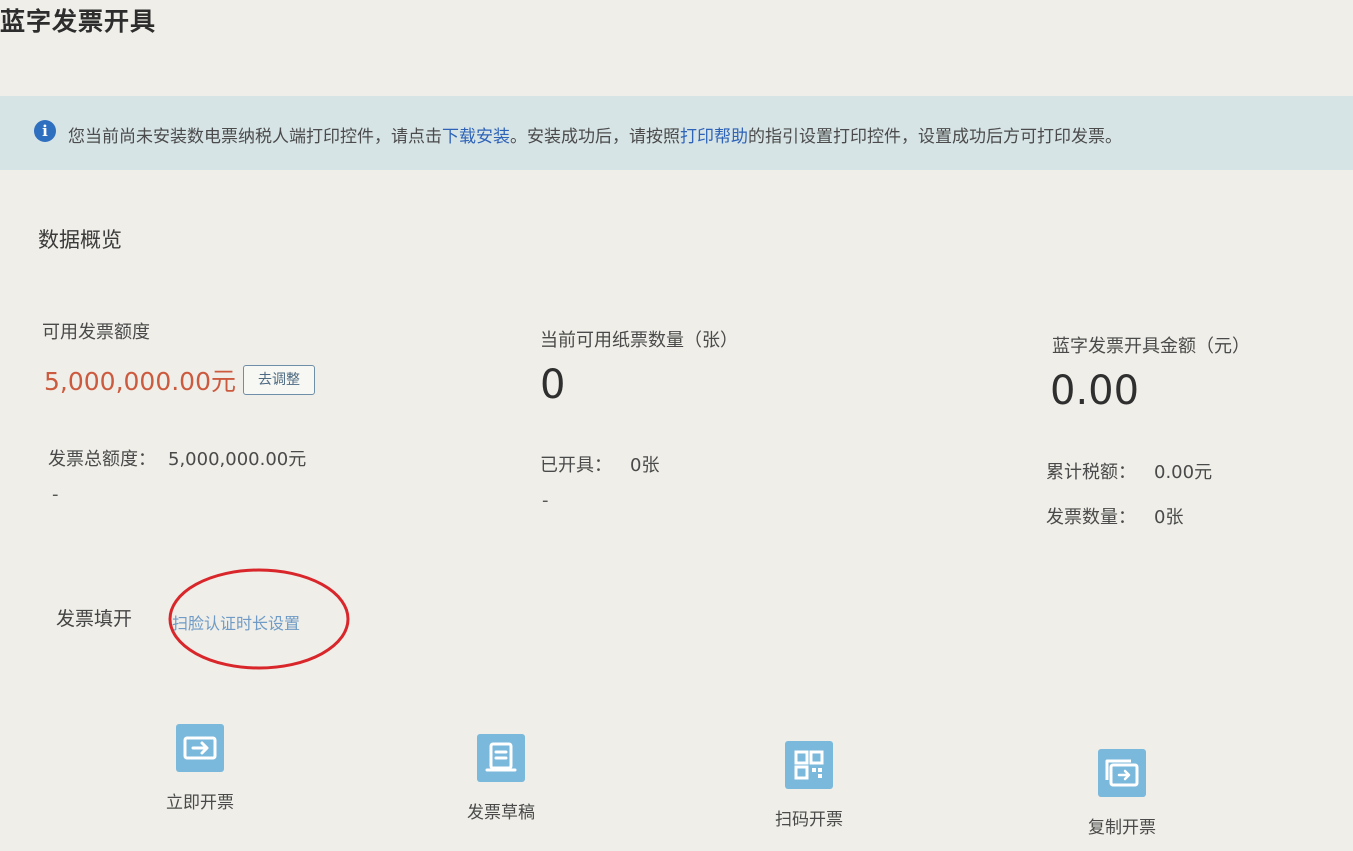 Image resolution: width=1353 pixels, height=851 pixels. I want to click on adjust-quota-button: 去调整, so click(279, 380).